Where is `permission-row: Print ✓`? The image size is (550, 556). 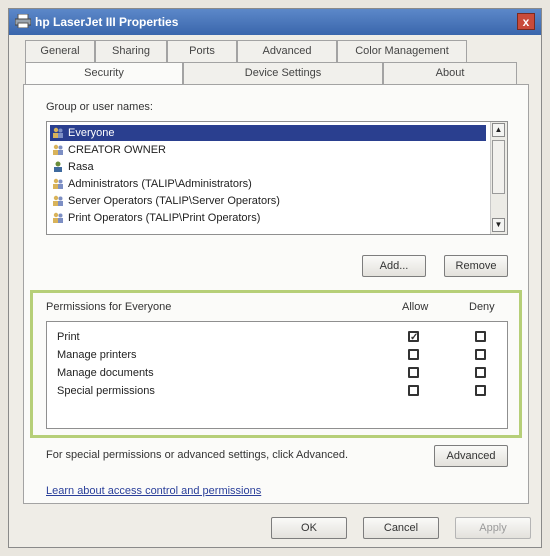 permission-row: Print ✓ is located at coordinates (277, 337).